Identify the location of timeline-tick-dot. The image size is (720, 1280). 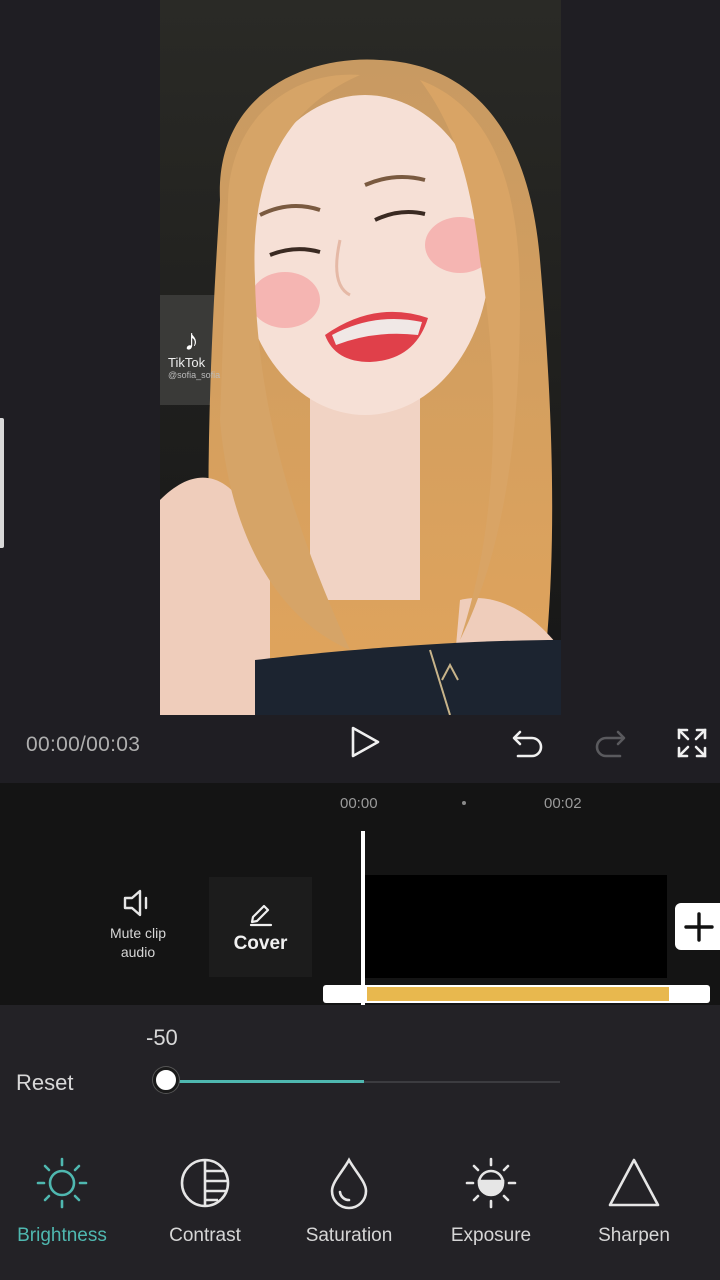
(464, 803).